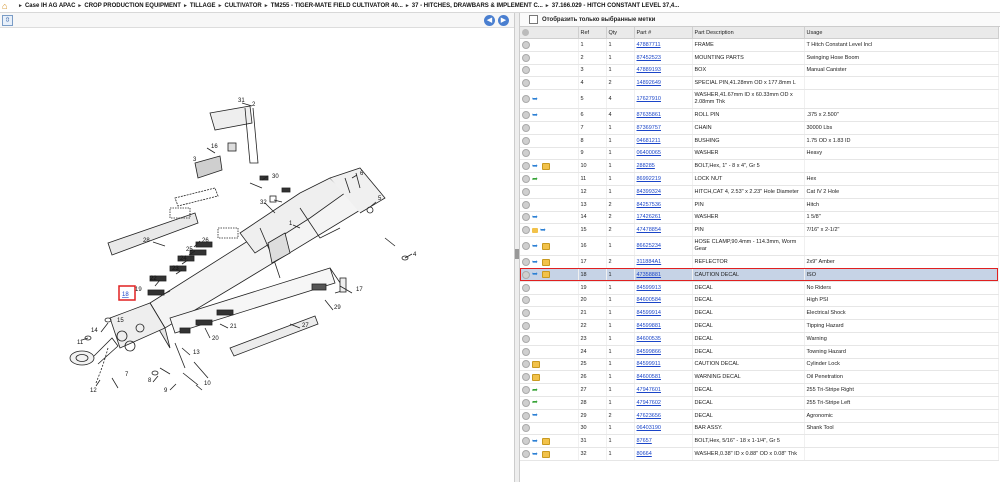 The height and width of the screenshot is (482, 1000). What do you see at coordinates (663, 230) in the screenshot?
I see `cell-part: 47478854` at bounding box center [663, 230].